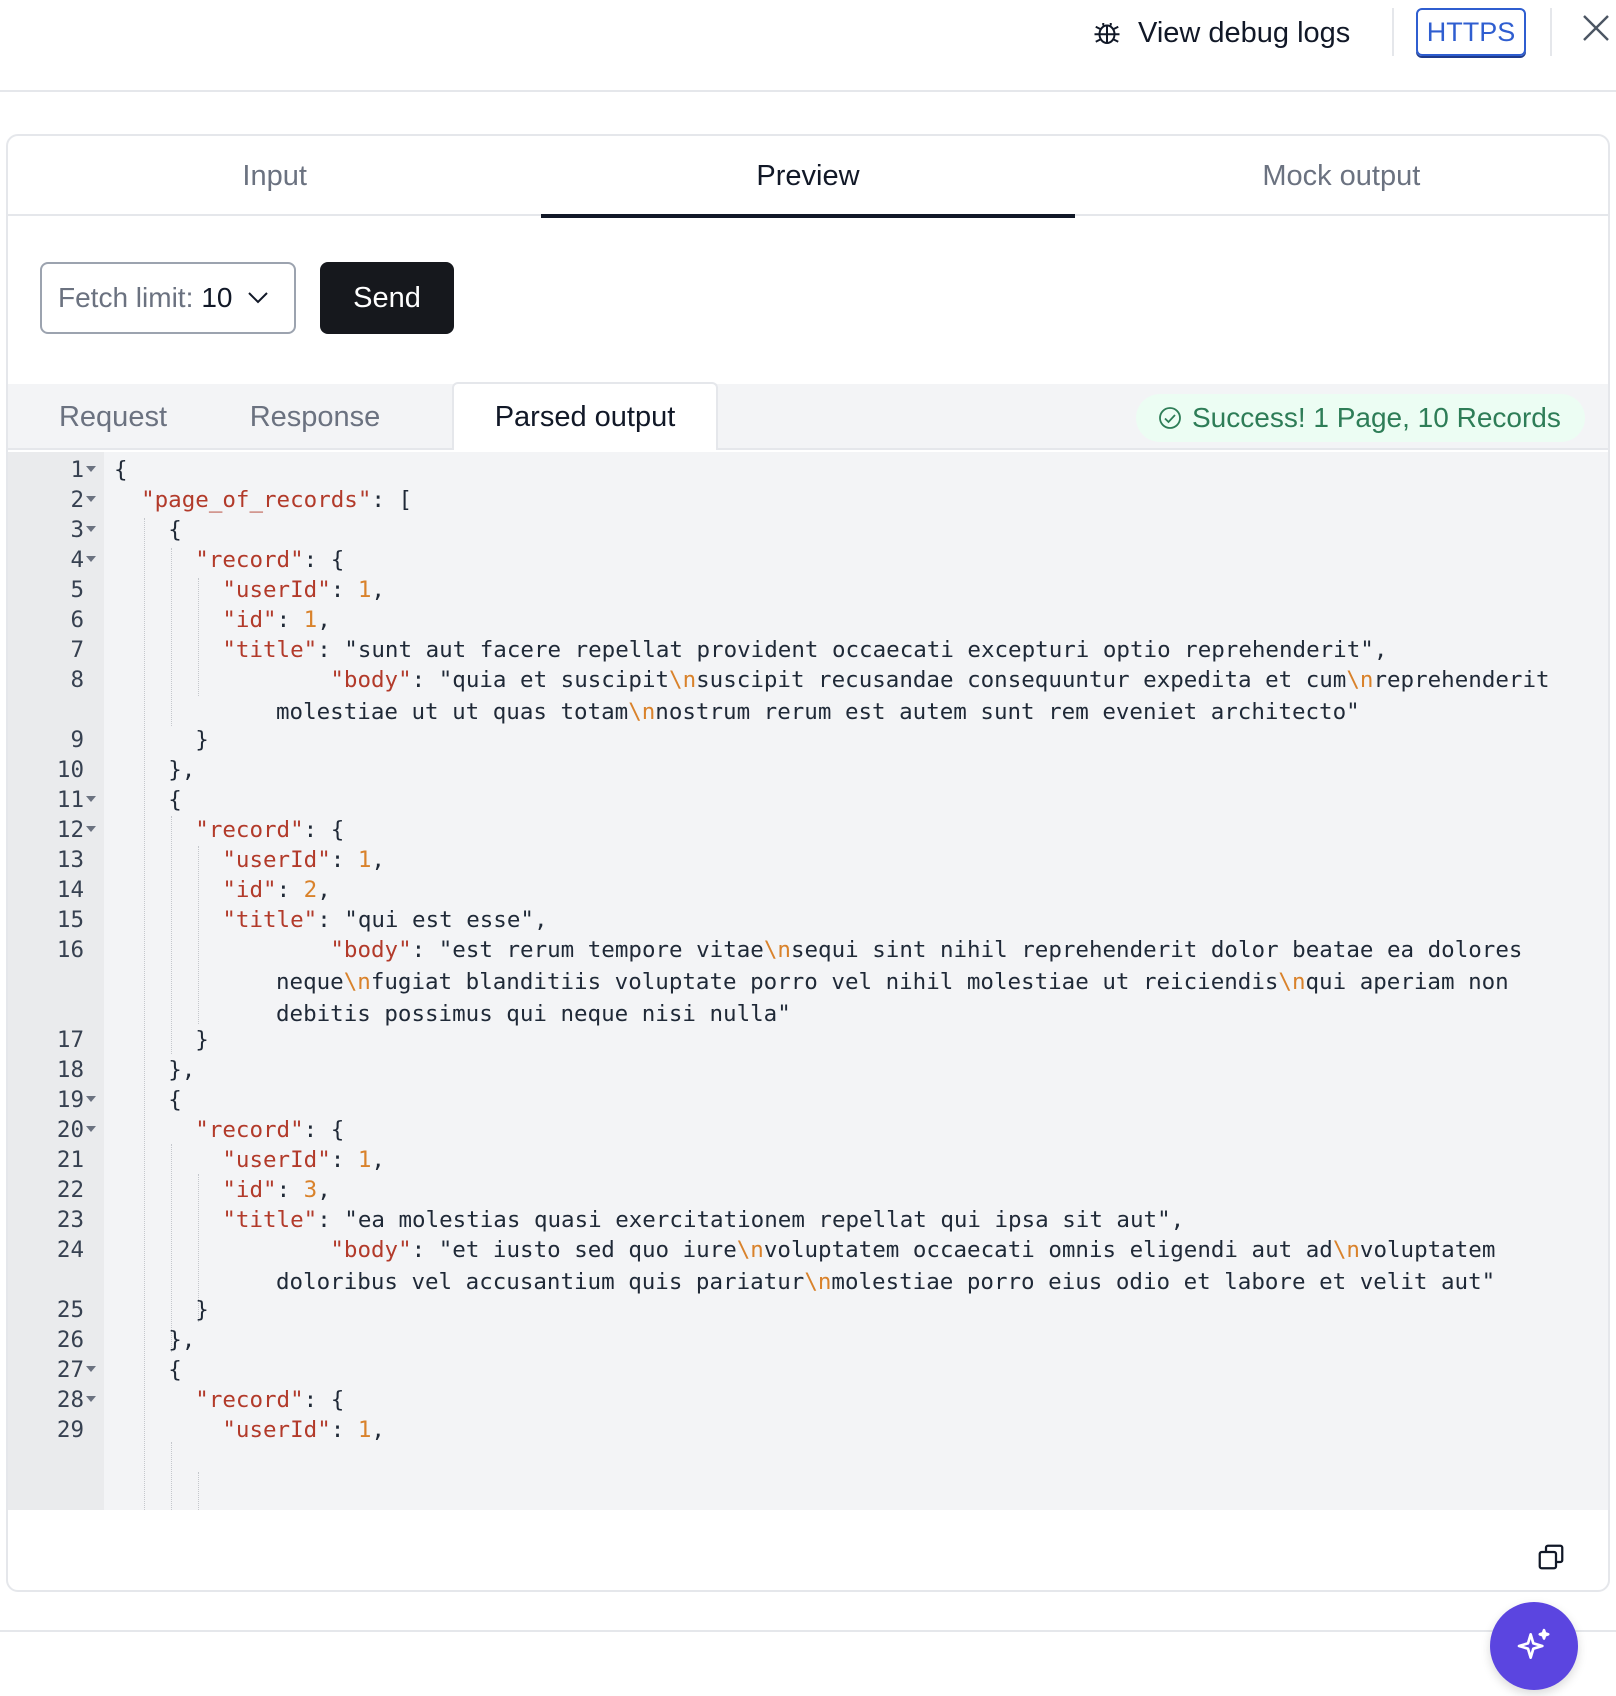 Image resolution: width=1616 pixels, height=1696 pixels. I want to click on json-number: 2, so click(310, 890).